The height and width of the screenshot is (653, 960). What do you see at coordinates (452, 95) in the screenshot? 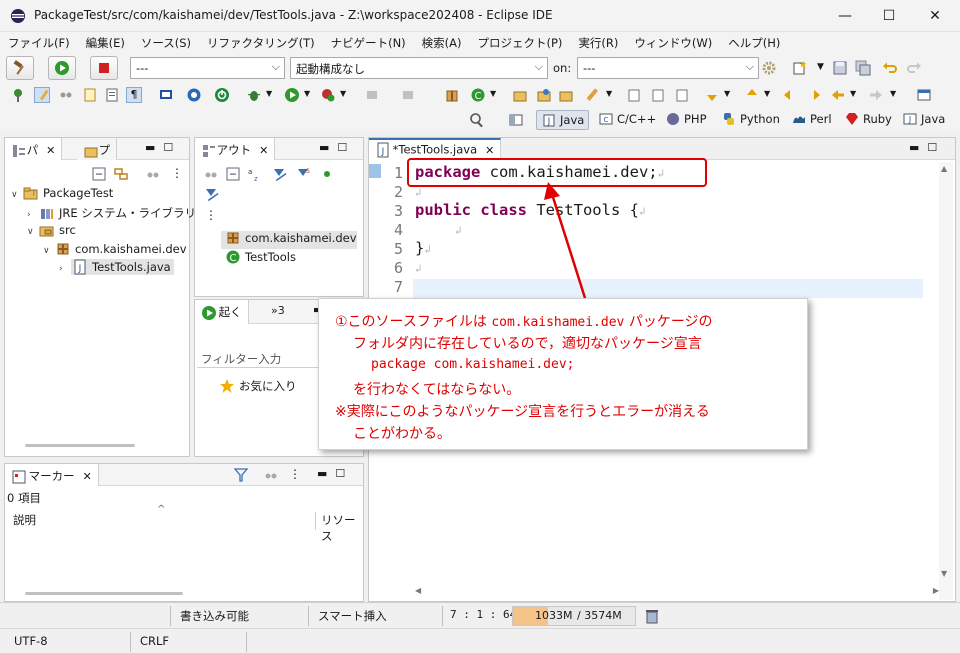
I see `new-package-icon` at bounding box center [452, 95].